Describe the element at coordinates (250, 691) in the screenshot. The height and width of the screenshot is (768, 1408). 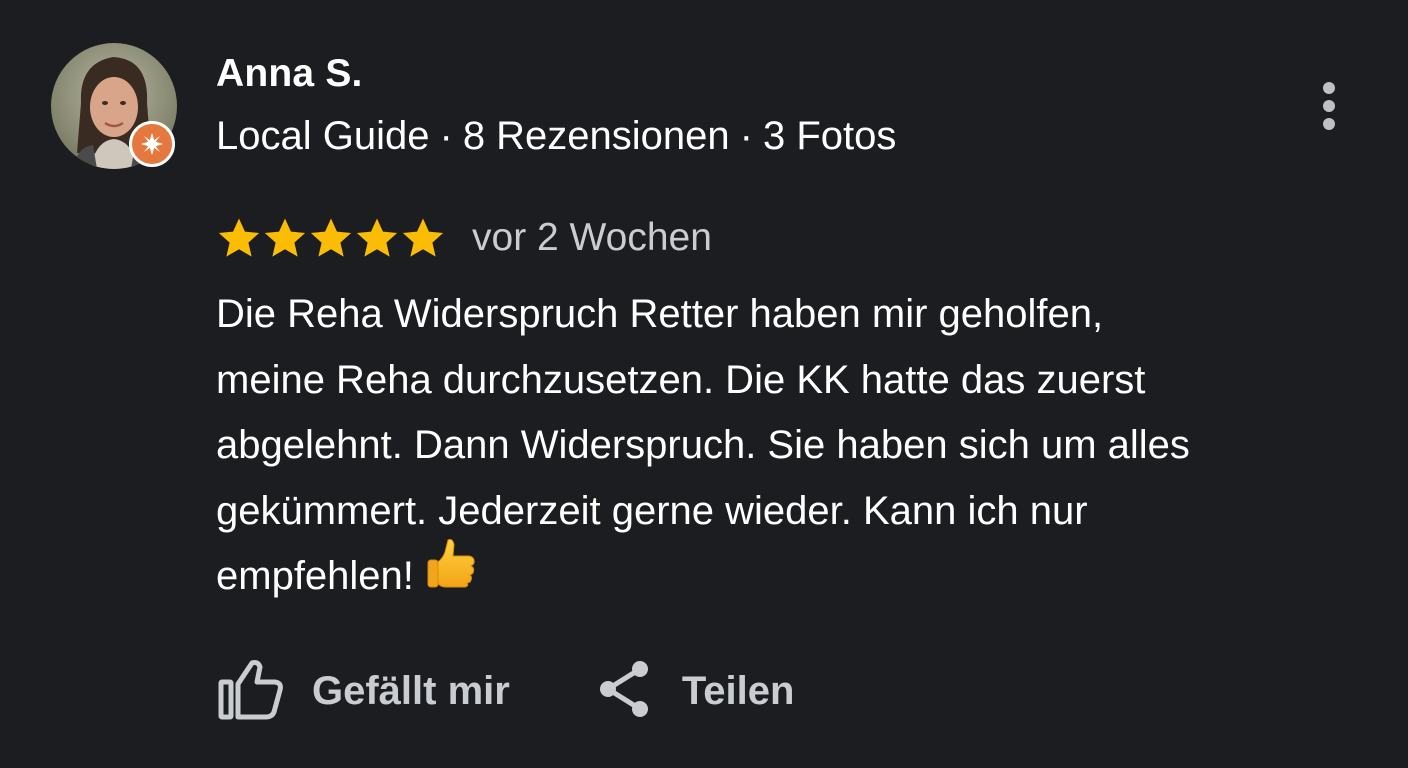
I see `thumbs-up-outline-icon` at that location.